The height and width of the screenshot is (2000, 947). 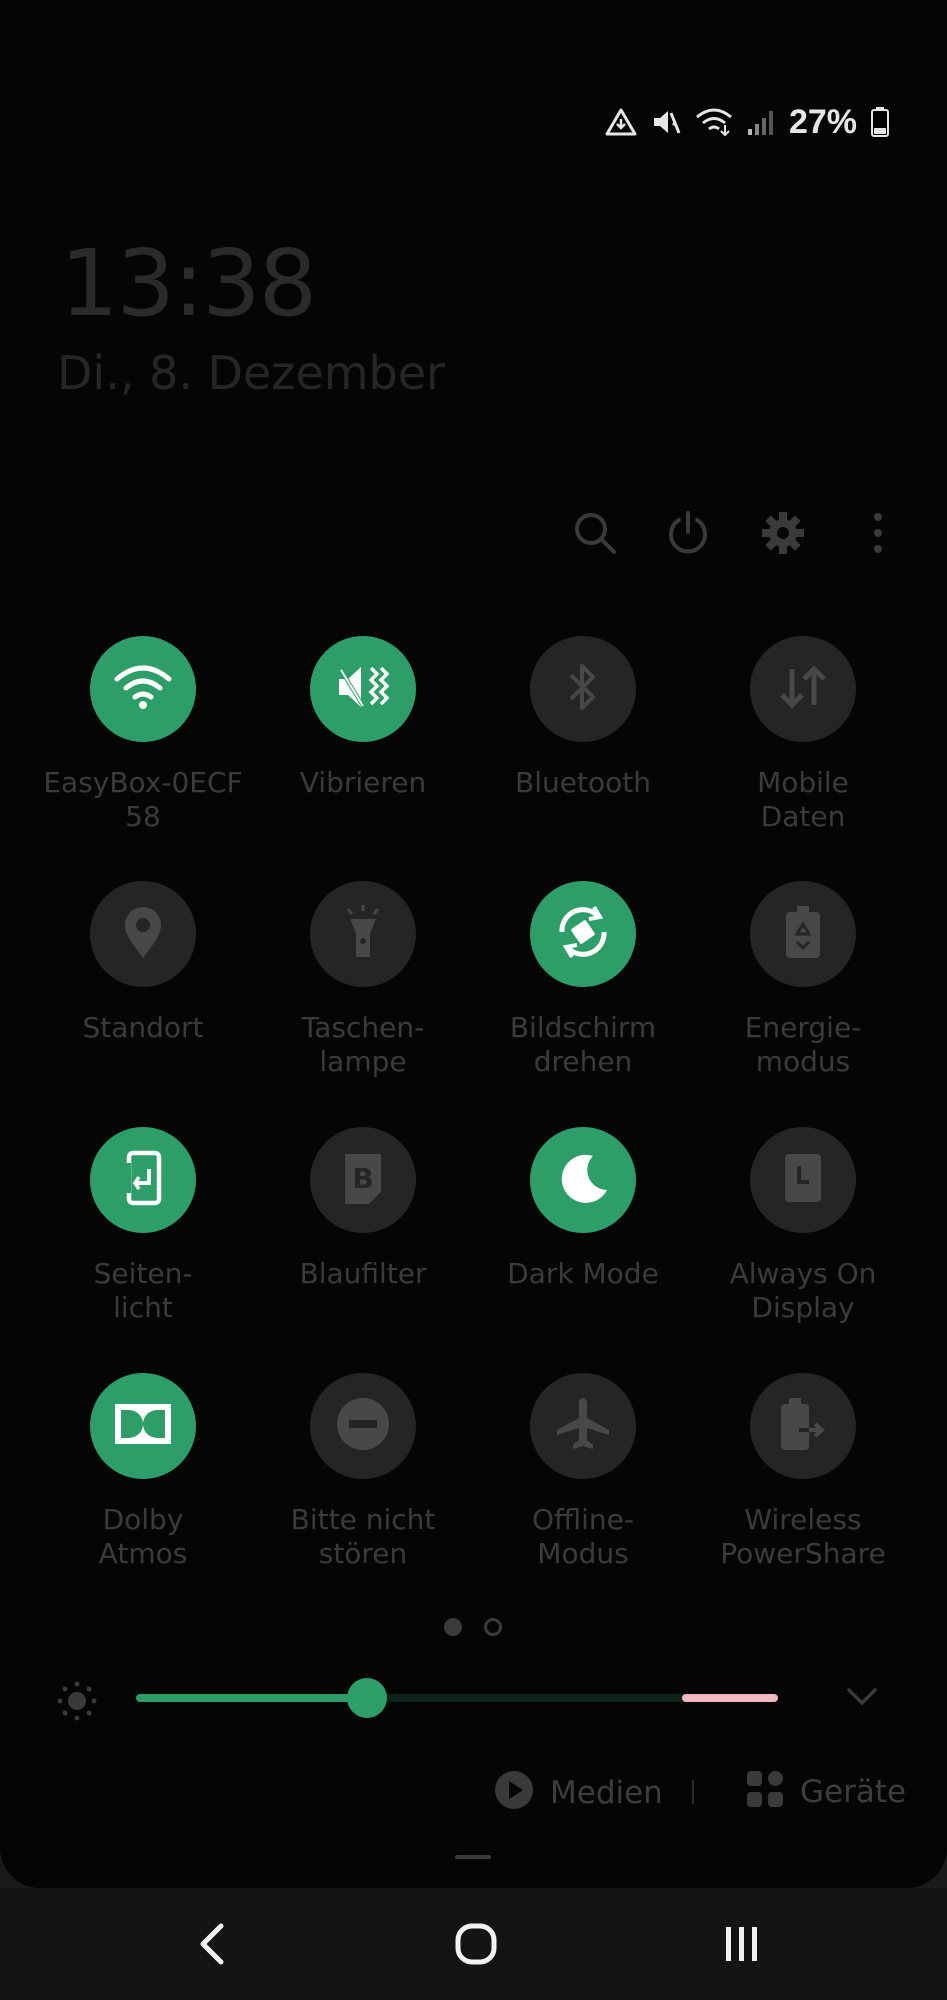 I want to click on tile-edge-lighting: Seiten- licht, so click(x=143, y=1232).